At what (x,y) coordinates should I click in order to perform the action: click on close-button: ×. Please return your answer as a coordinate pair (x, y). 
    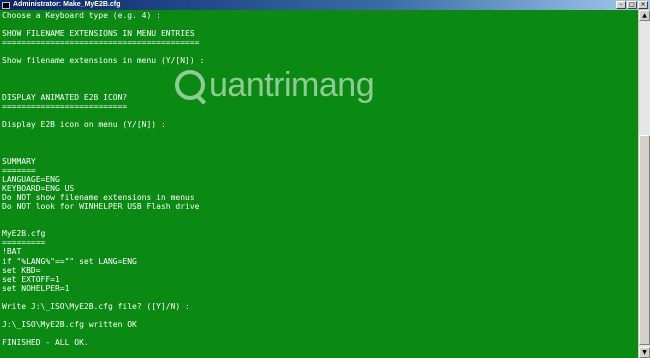
    Looking at the image, I should click on (643, 5).